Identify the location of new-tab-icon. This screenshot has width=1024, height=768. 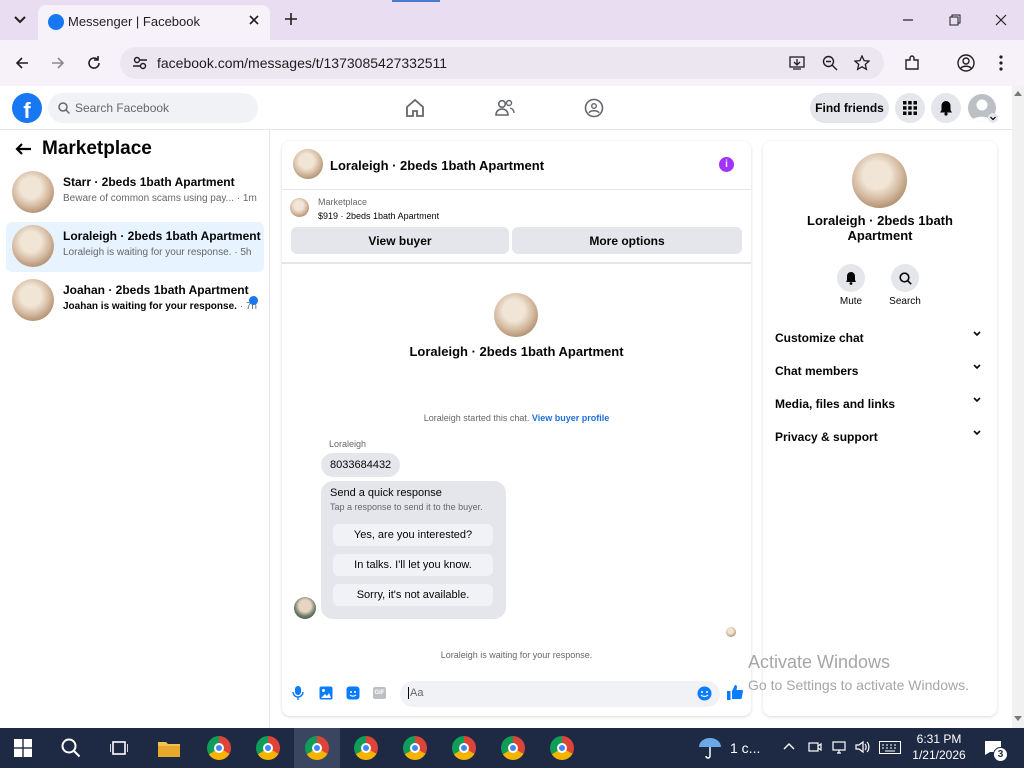
(291, 19).